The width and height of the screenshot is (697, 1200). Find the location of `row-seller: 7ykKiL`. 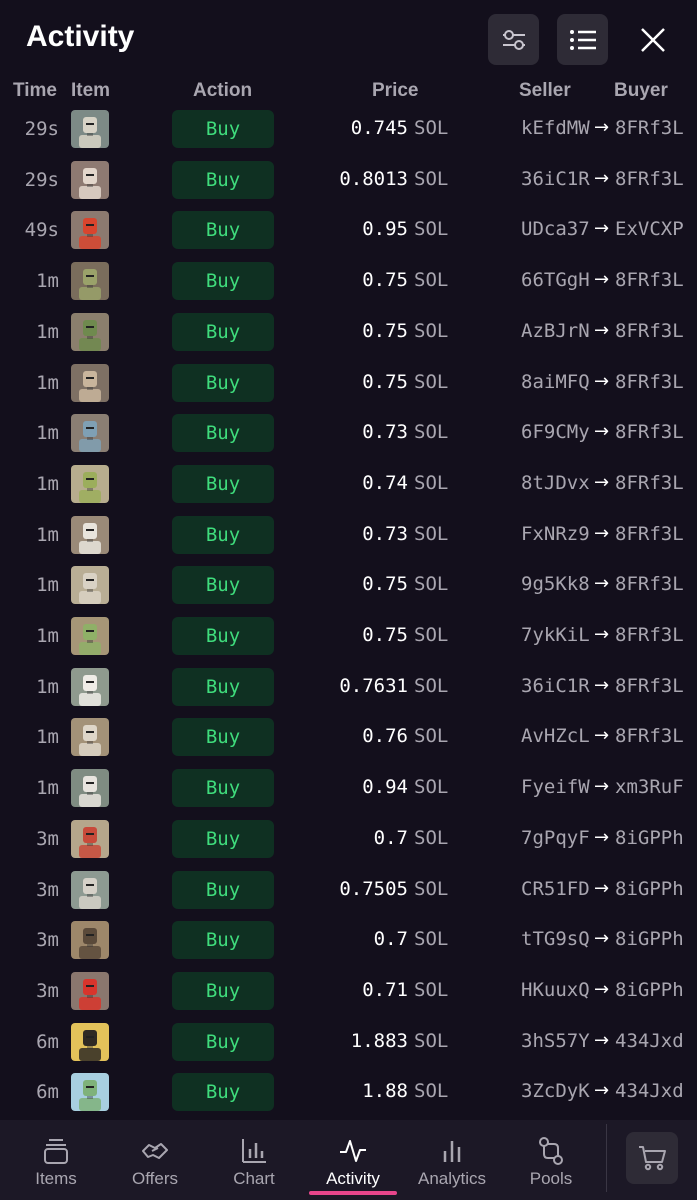

row-seller: 7ykKiL is located at coordinates (555, 635).